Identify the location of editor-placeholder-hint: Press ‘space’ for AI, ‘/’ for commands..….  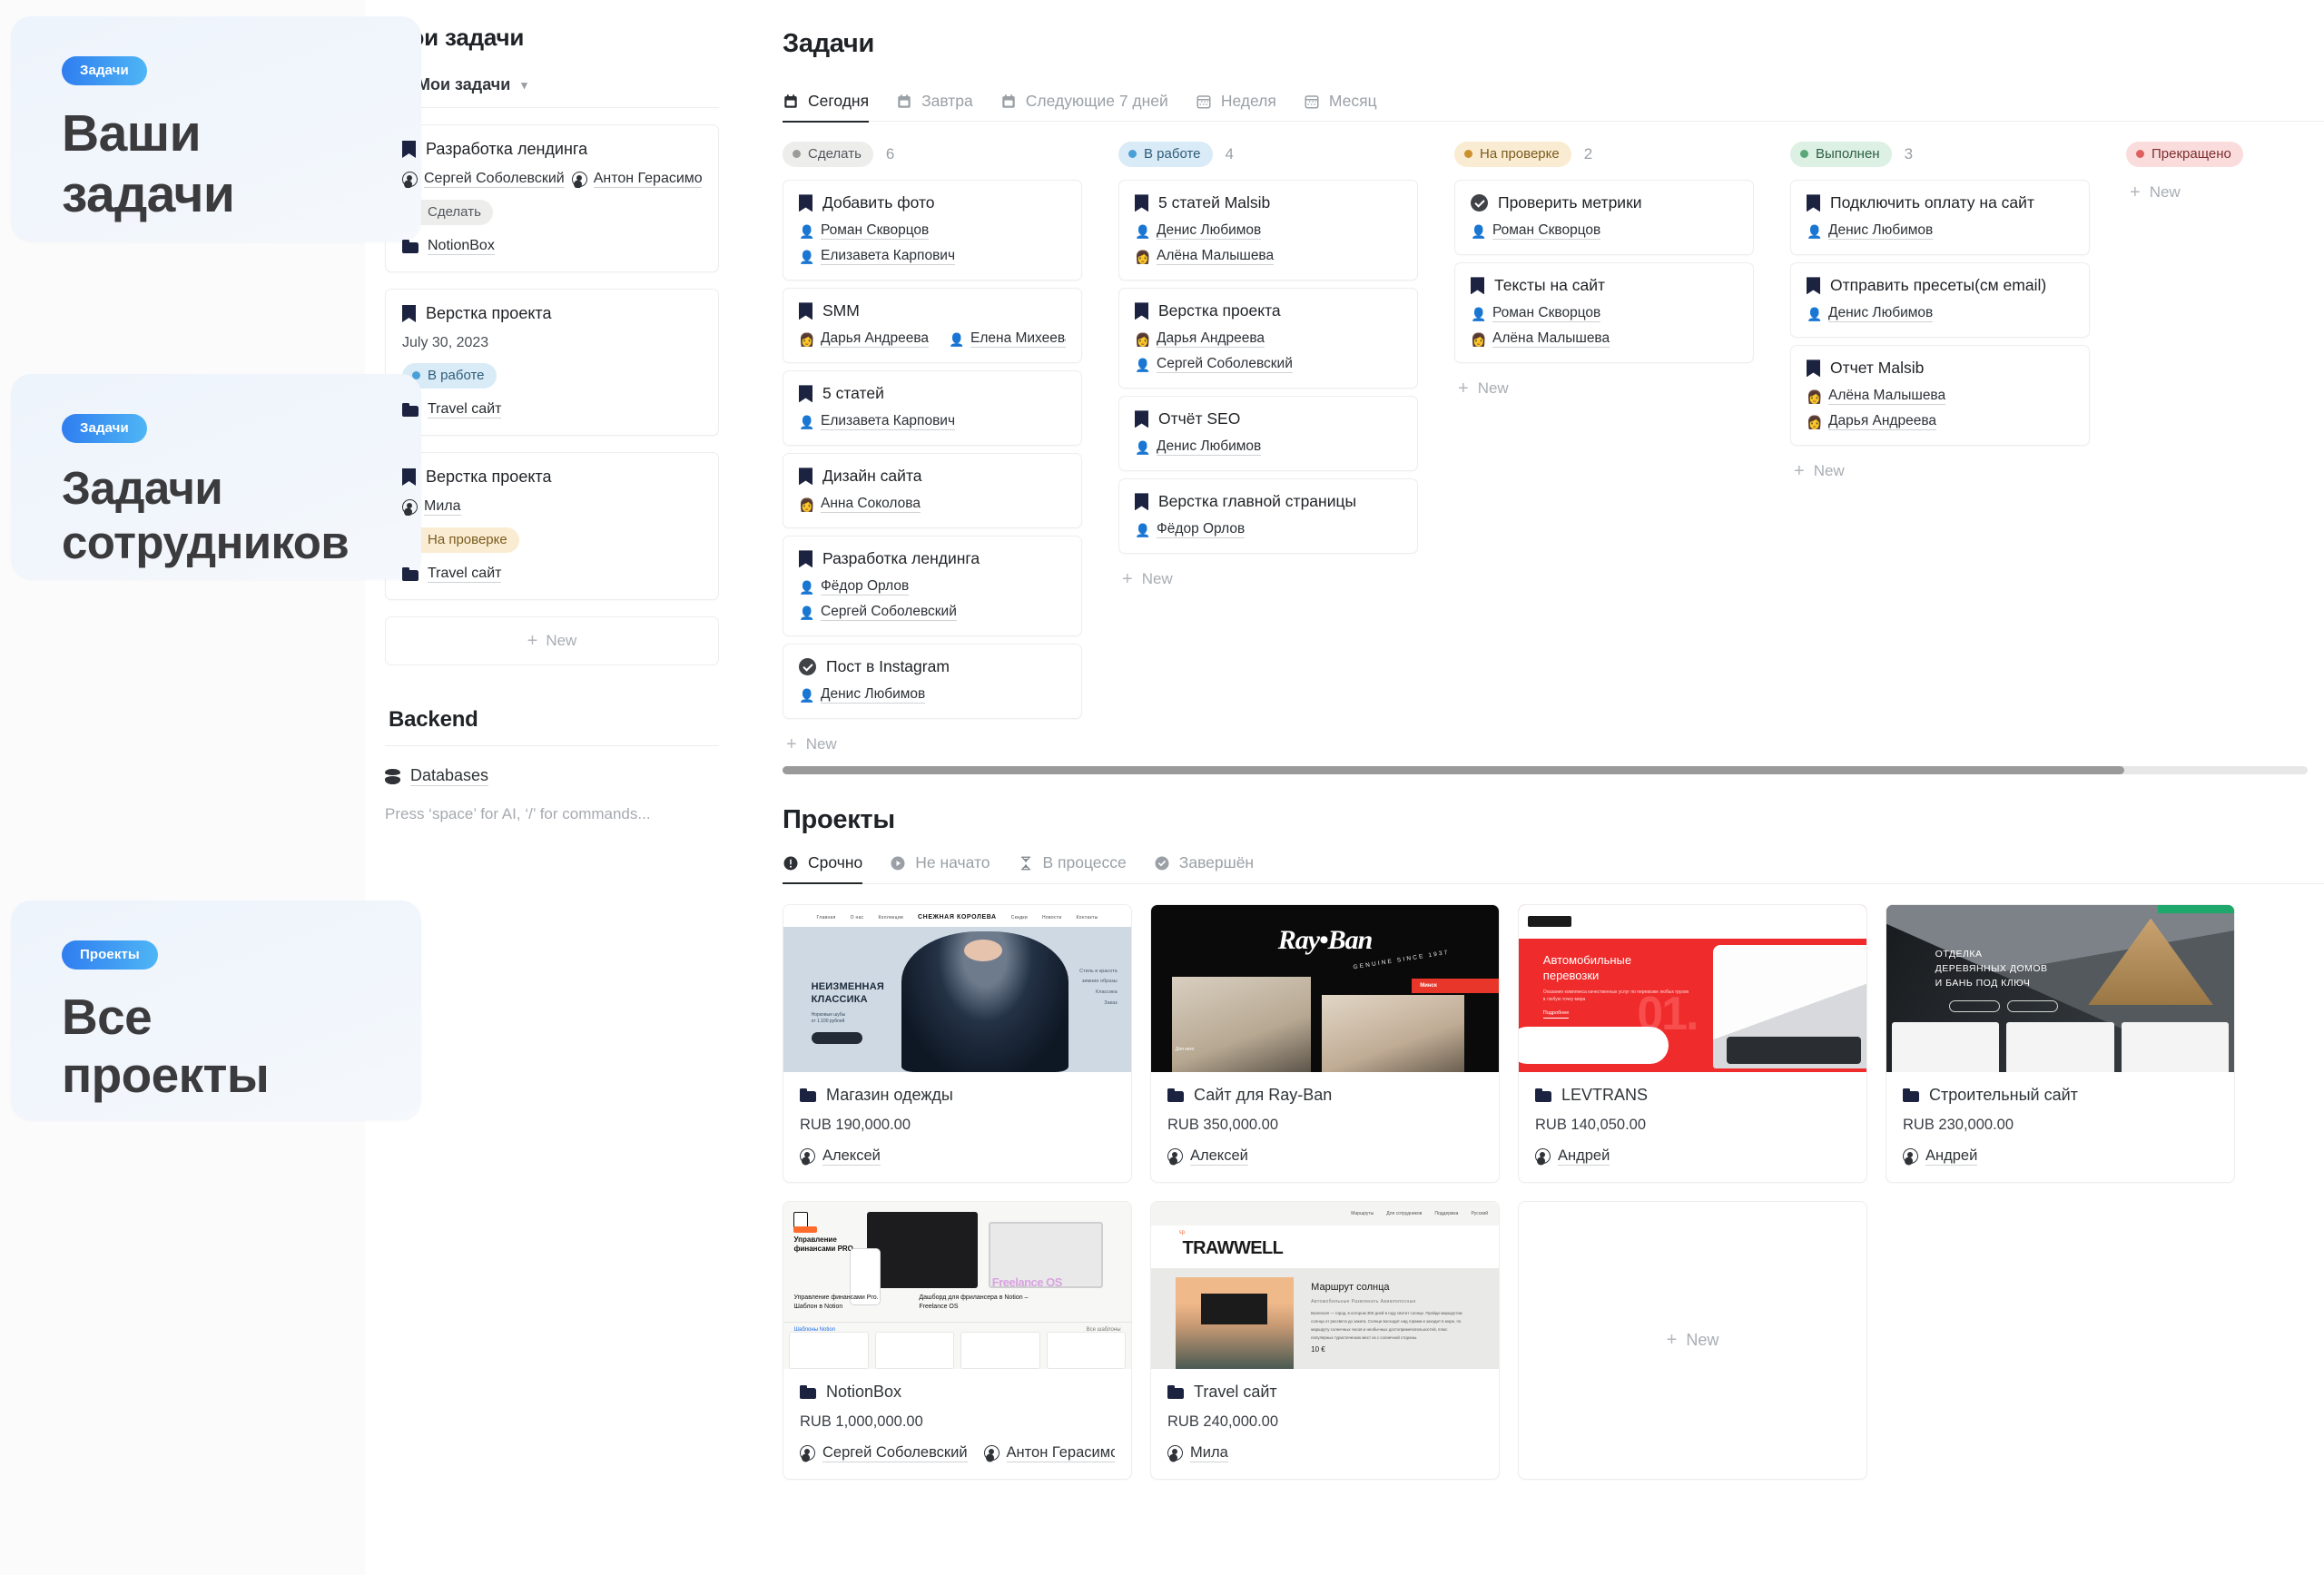
(534, 814).